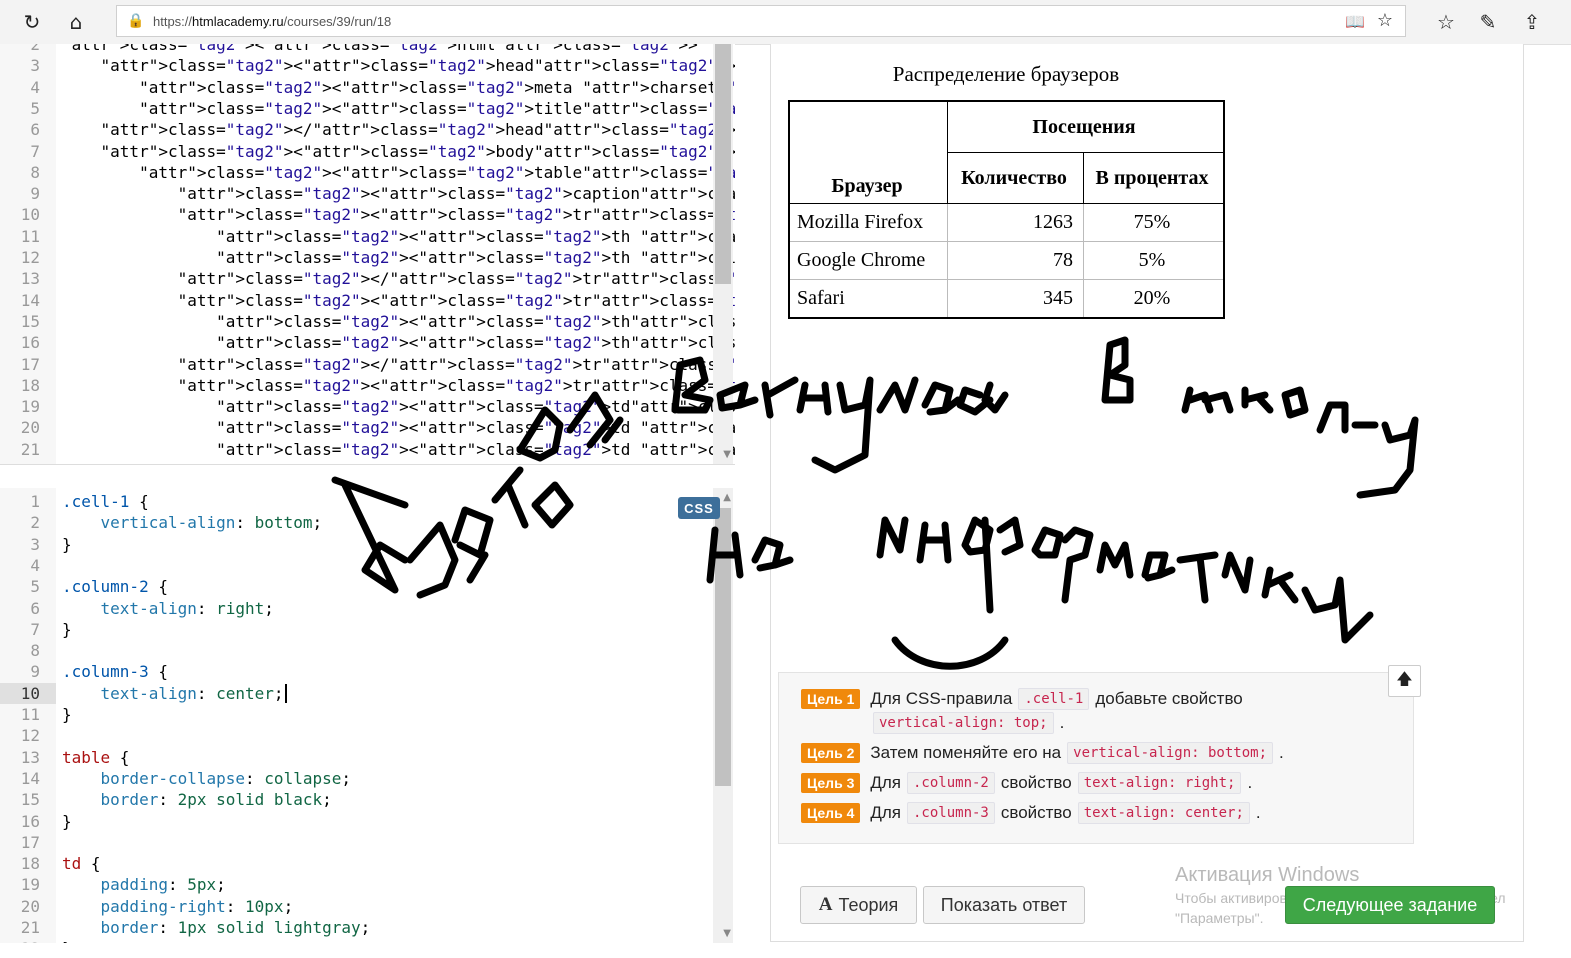 This screenshot has width=1571, height=958. What do you see at coordinates (1488, 22) in the screenshot?
I see `pen-icon: ✎` at bounding box center [1488, 22].